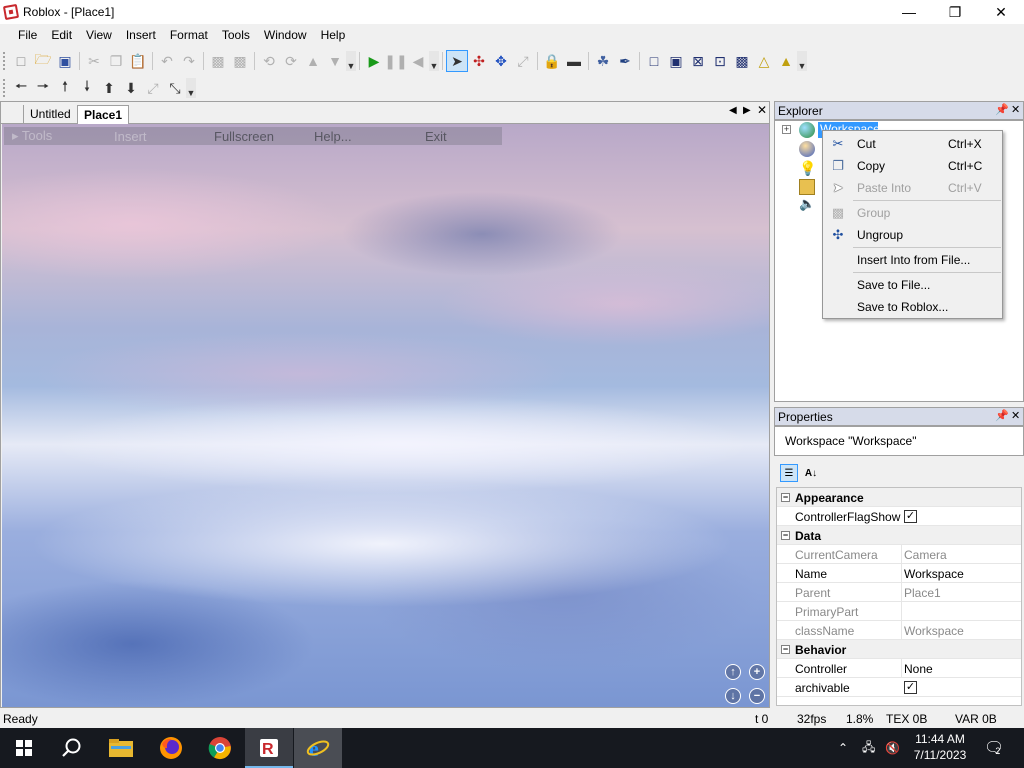  What do you see at coordinates (418, 61) in the screenshot?
I see `reset-icon: ◀` at bounding box center [418, 61].